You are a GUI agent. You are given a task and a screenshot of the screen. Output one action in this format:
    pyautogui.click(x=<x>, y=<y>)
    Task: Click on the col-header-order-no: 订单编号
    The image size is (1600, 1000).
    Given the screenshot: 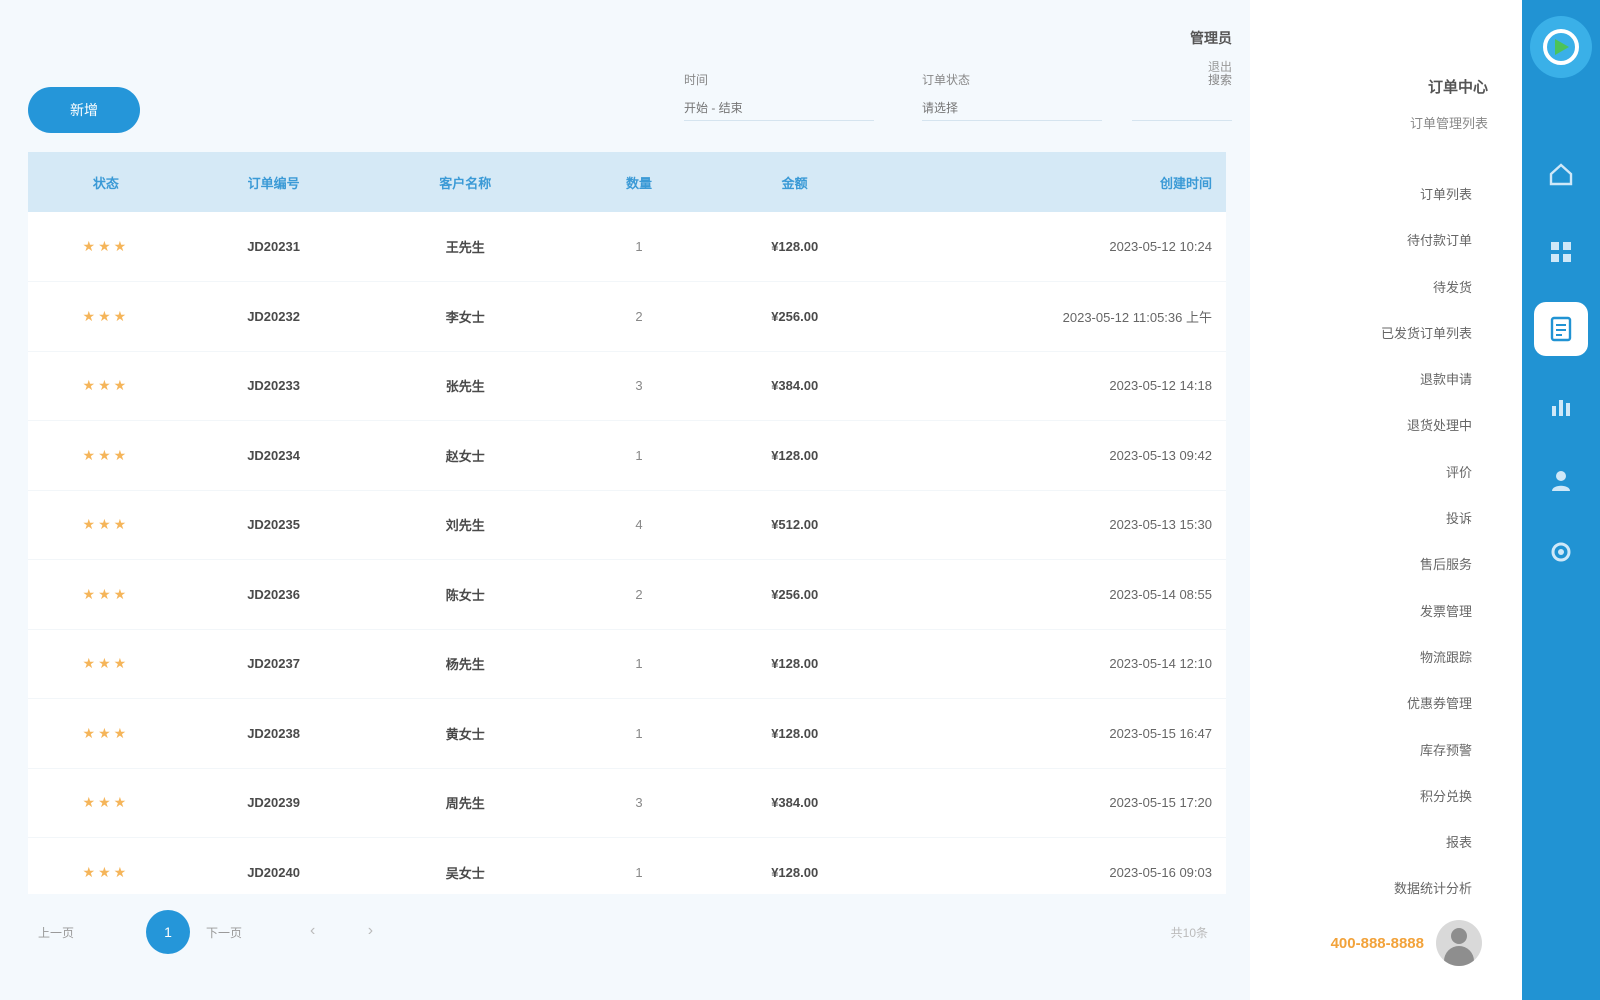 What is the action you would take?
    pyautogui.click(x=274, y=182)
    